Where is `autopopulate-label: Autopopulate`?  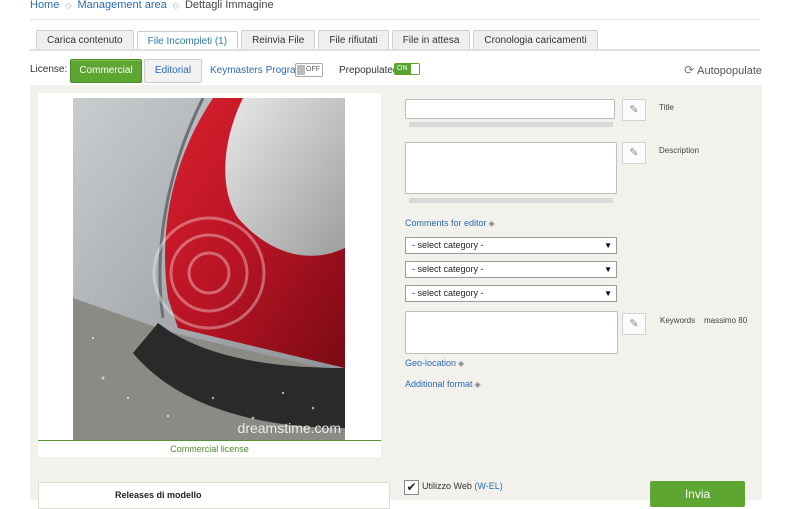 autopopulate-label: Autopopulate is located at coordinates (729, 71).